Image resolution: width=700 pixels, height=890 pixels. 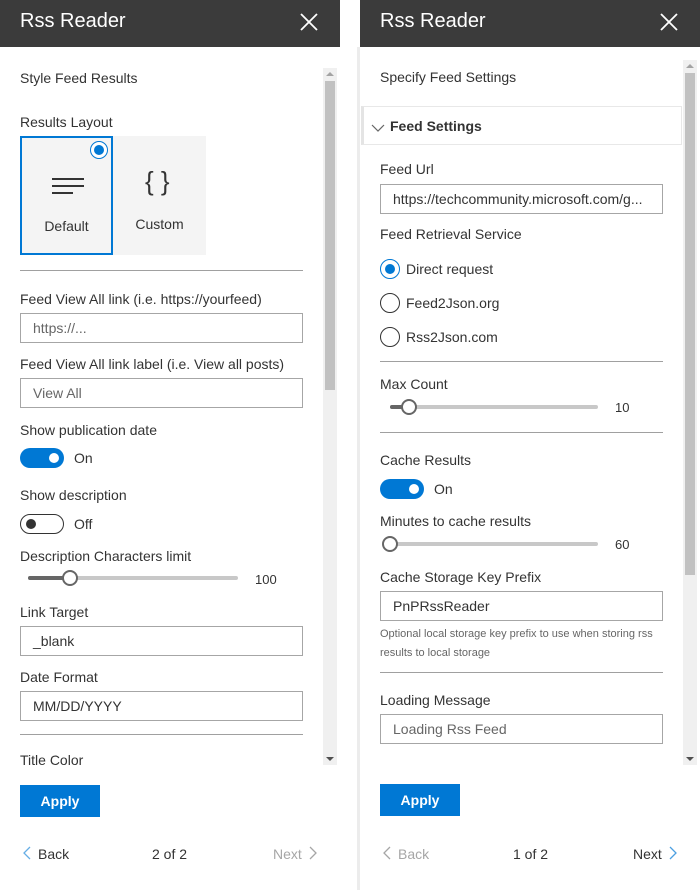 I want to click on show-description-label: Show description, so click(x=73, y=495).